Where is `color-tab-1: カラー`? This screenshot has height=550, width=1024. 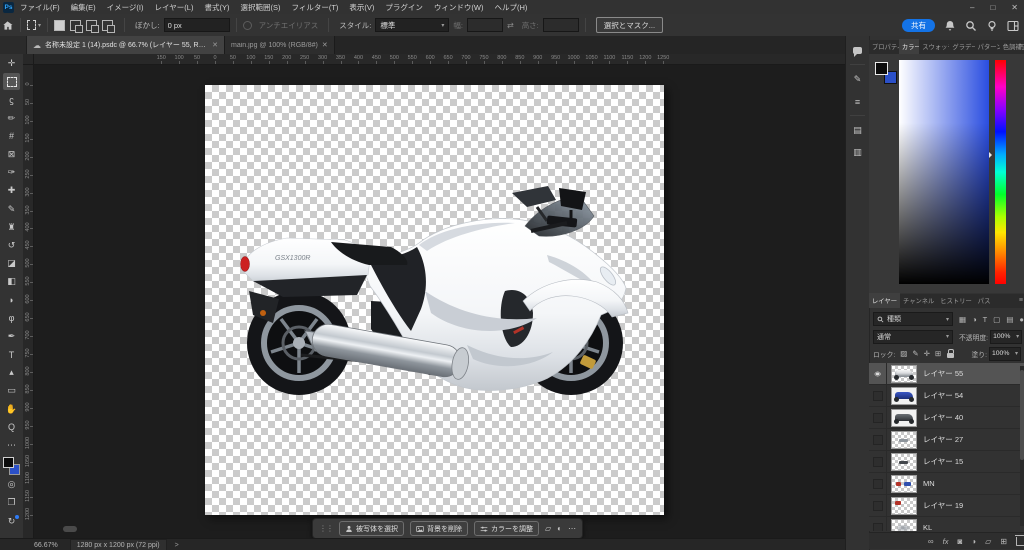
color-tab-1: カラー is located at coordinates (909, 46).